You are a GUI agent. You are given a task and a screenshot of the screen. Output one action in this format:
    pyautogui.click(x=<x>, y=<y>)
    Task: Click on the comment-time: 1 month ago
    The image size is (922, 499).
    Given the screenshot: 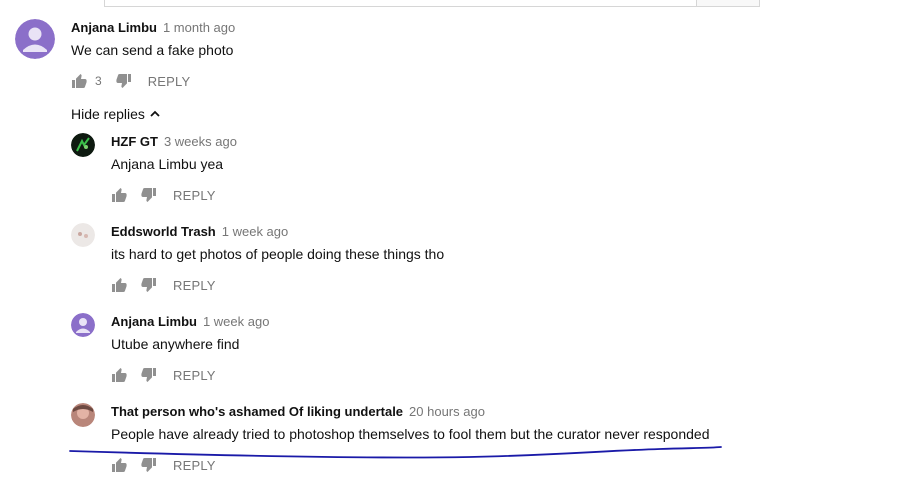 What is the action you would take?
    pyautogui.click(x=199, y=27)
    